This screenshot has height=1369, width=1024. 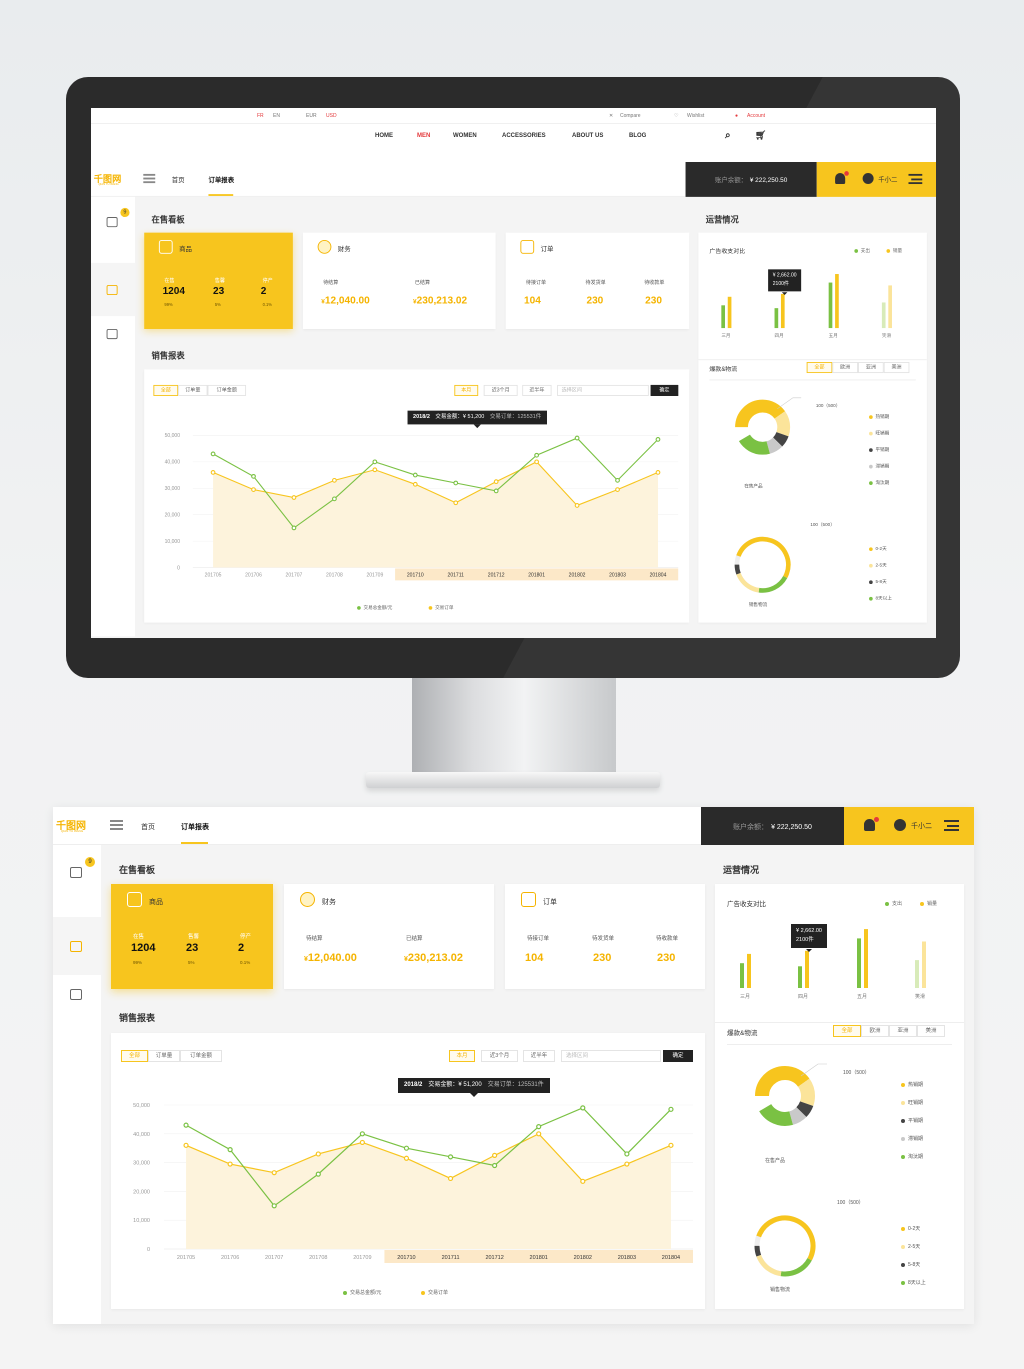 I want to click on legend-amount: 交易总金额/元, so click(x=362, y=1292).